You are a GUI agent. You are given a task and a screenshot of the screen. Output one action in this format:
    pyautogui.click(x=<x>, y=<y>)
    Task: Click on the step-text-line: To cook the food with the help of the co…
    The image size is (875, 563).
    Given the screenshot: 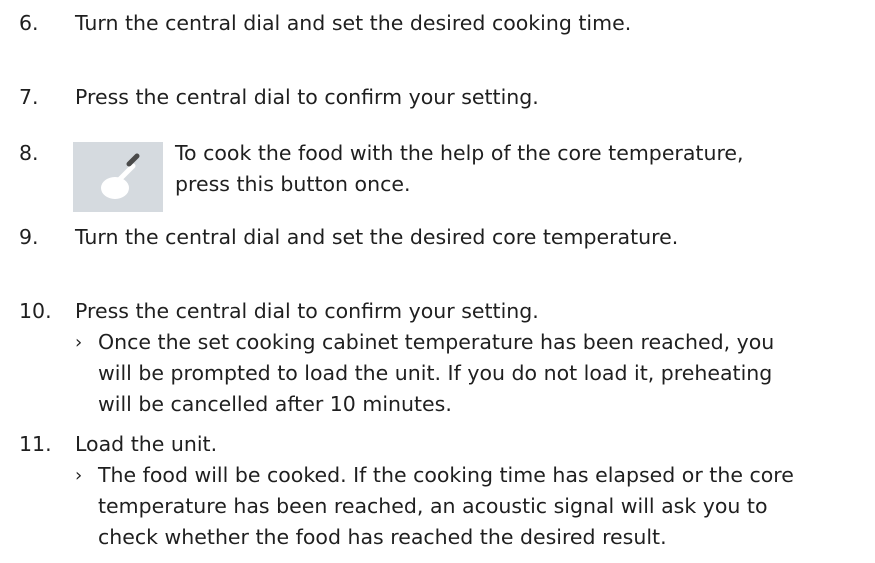 What is the action you would take?
    pyautogui.click(x=459, y=153)
    